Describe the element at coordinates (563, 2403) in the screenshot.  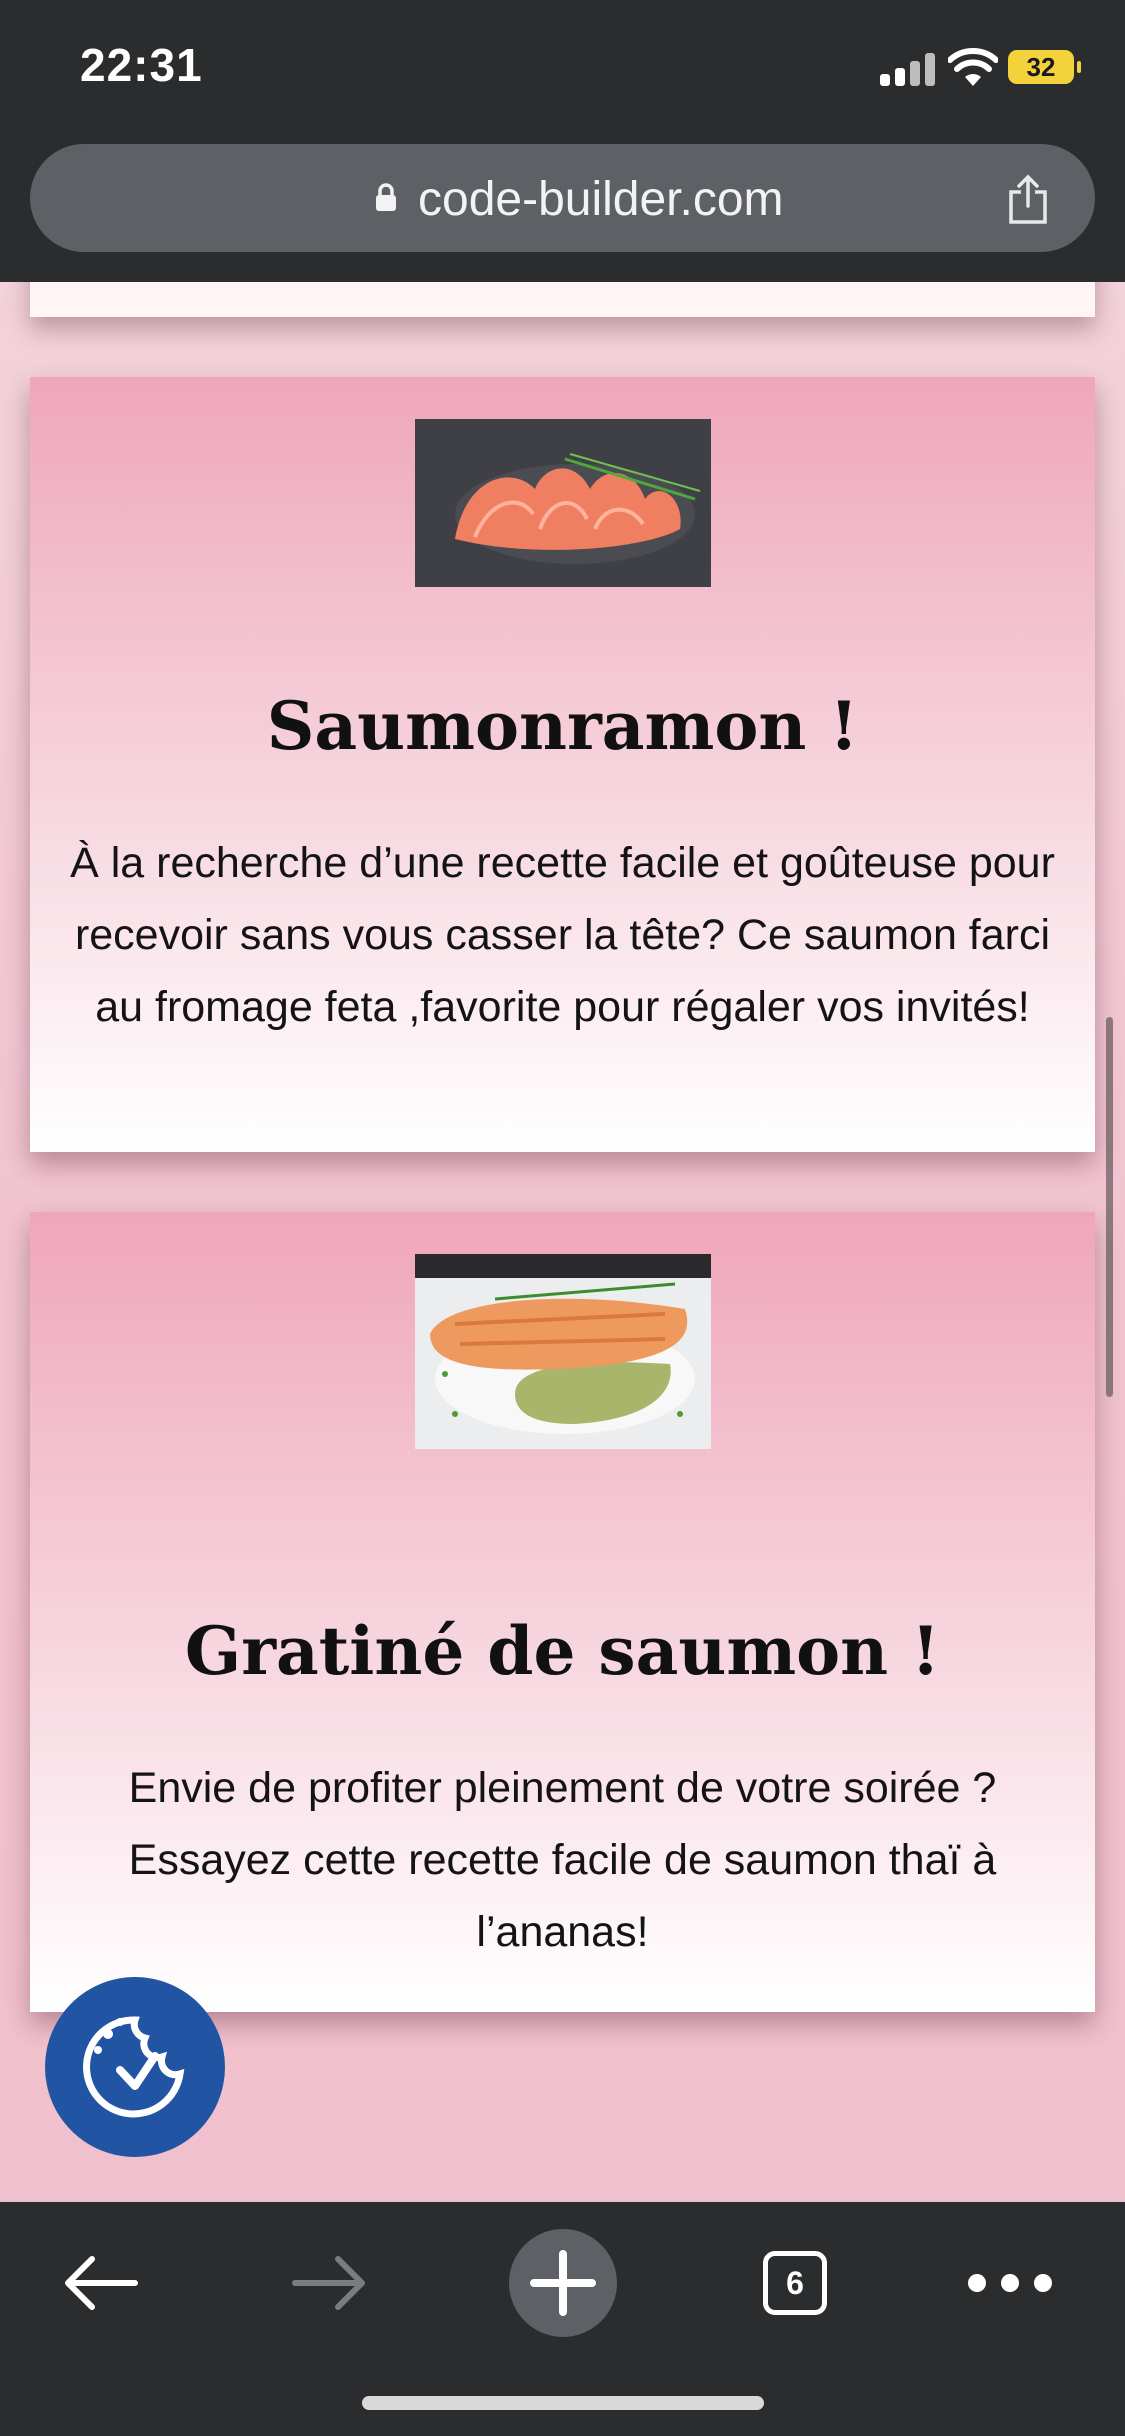
I see `home-indicator` at that location.